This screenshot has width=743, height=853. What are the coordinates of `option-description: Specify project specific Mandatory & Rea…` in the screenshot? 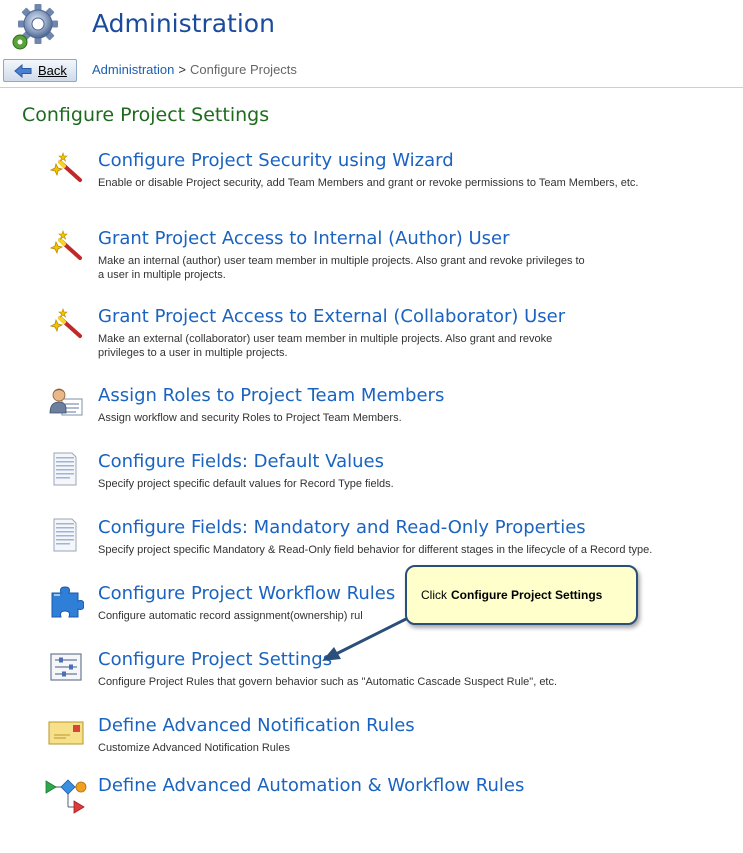 It's located at (375, 550).